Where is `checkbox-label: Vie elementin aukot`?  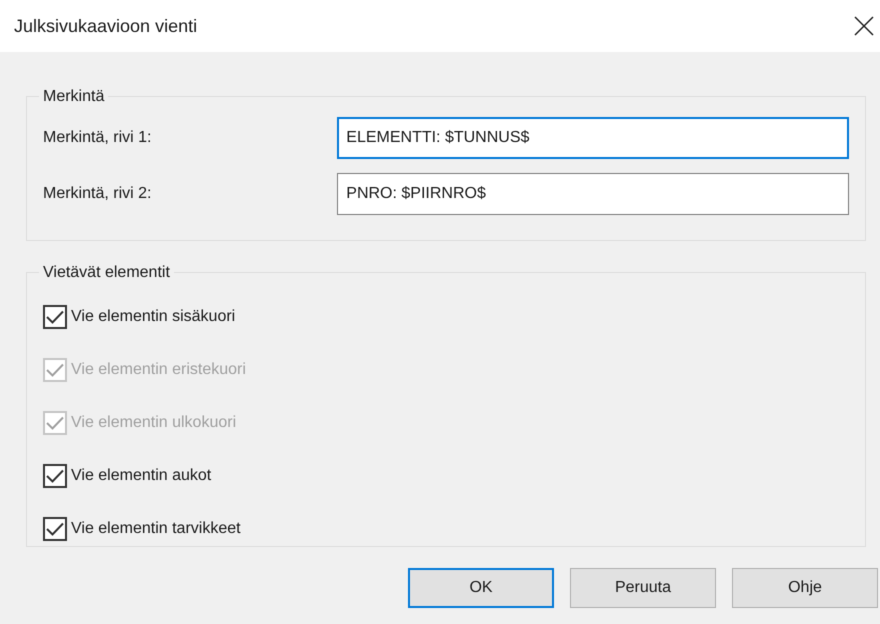
checkbox-label: Vie elementin aukot is located at coordinates (141, 476).